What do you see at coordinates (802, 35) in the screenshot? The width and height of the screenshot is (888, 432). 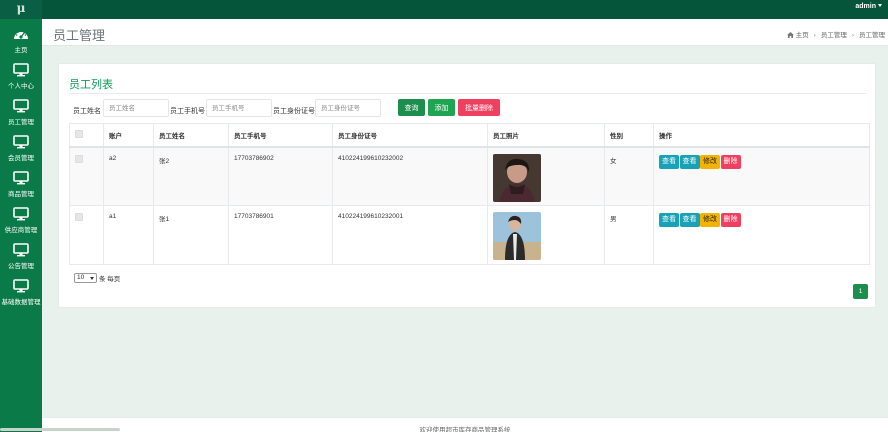 I see `breadcrumb-home: 主页` at bounding box center [802, 35].